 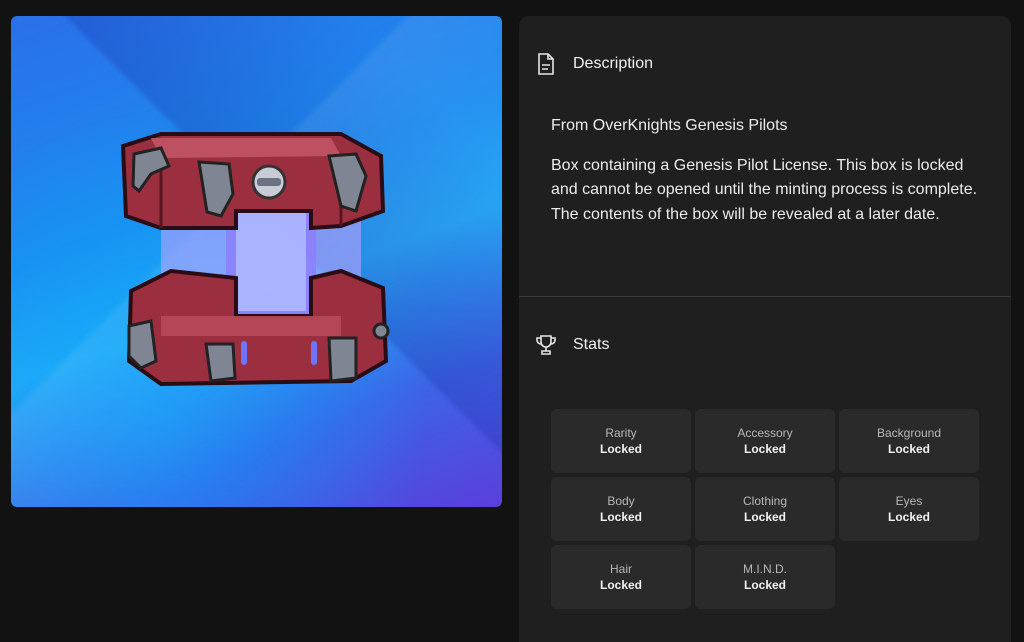 What do you see at coordinates (765, 441) in the screenshot?
I see `stat-accessory: Accessory Locked` at bounding box center [765, 441].